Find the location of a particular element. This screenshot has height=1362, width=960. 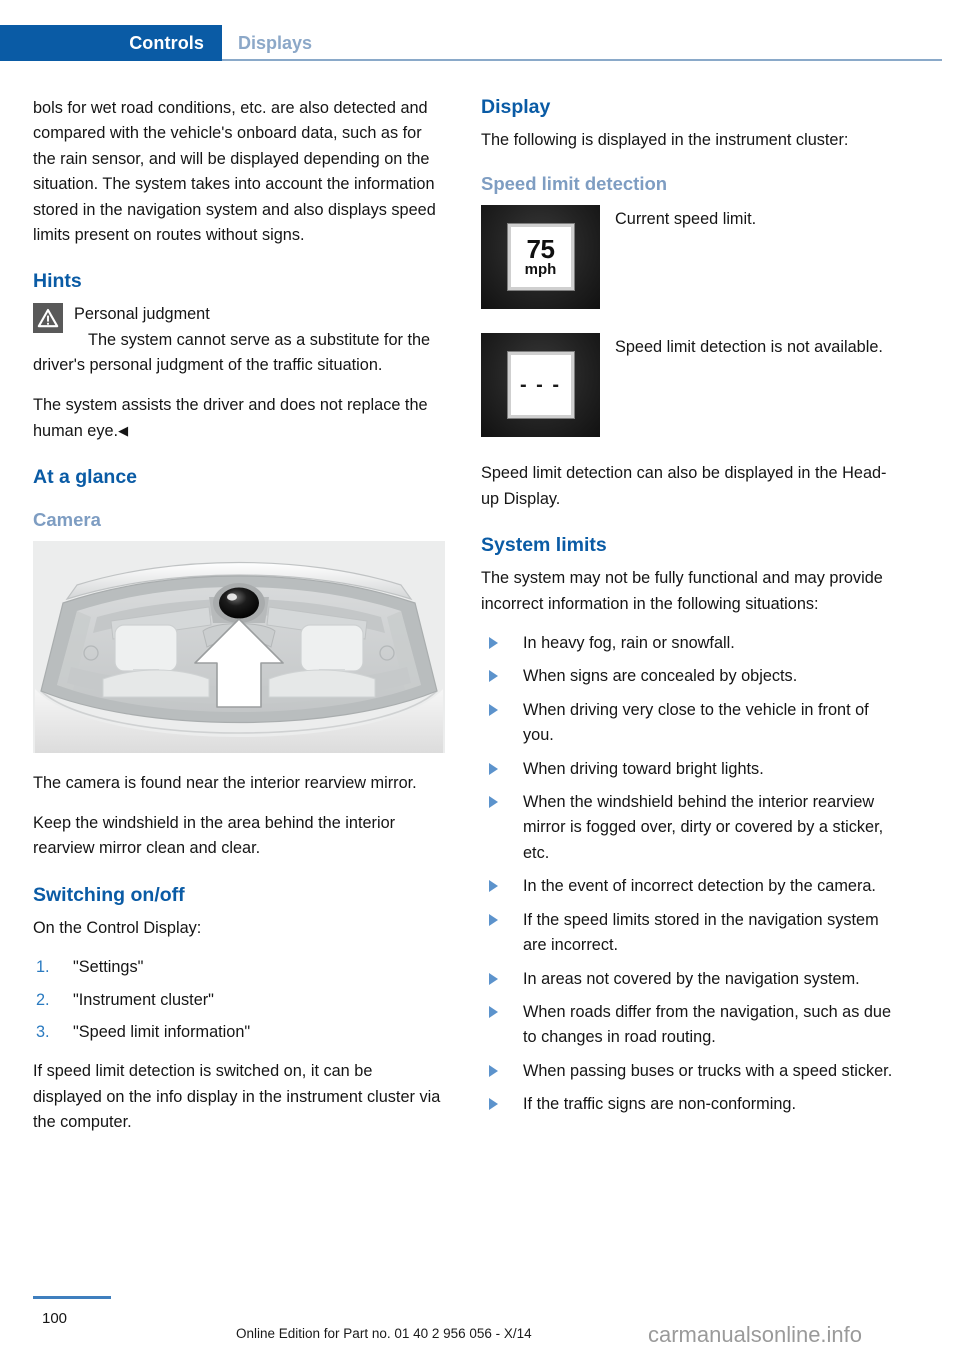

step-label: "Speed limit information" is located at coordinates (162, 1031).